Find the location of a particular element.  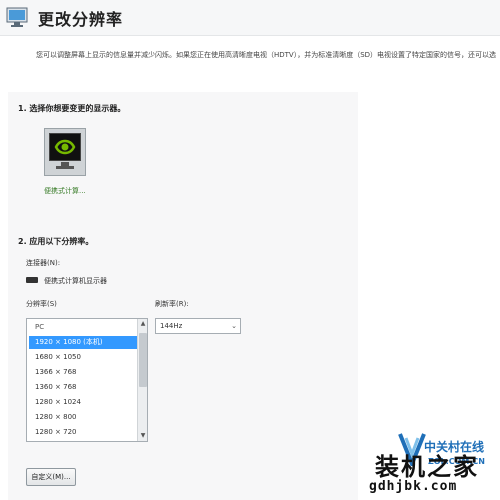

resolution-item: 1280 × 1024 is located at coordinates (83, 402).